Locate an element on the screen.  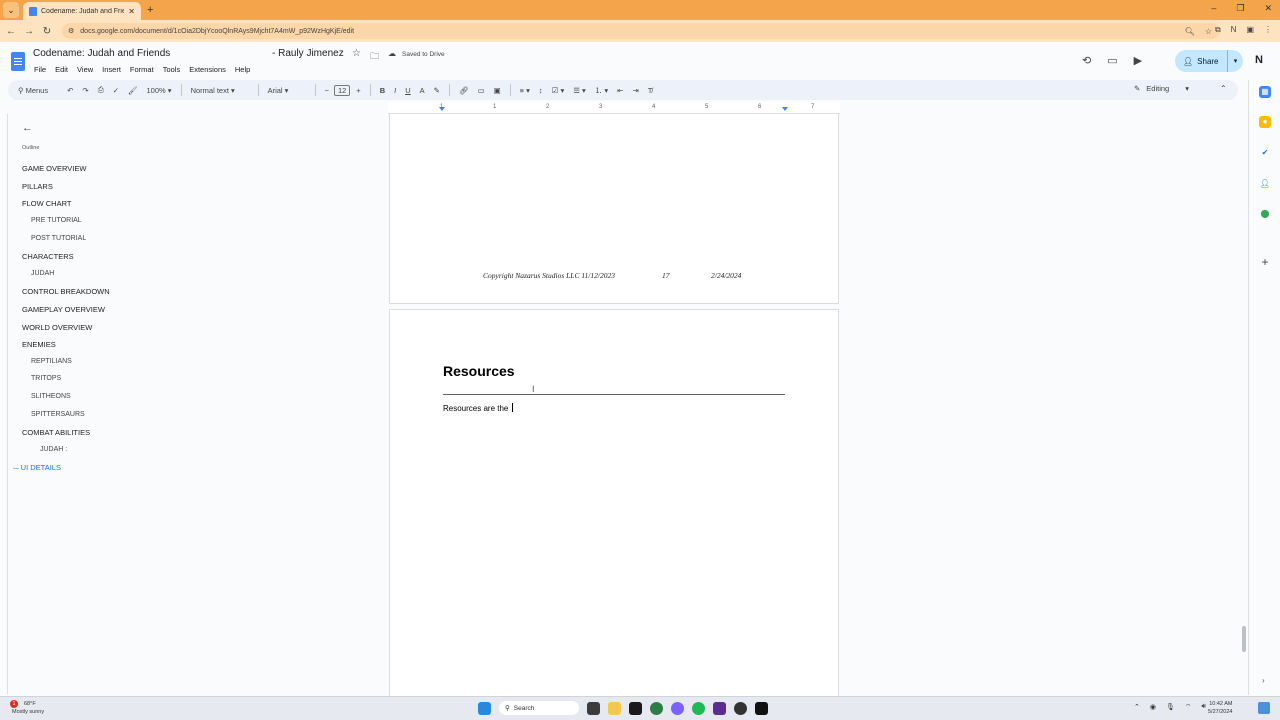
terminal-icon is located at coordinates (635, 708).